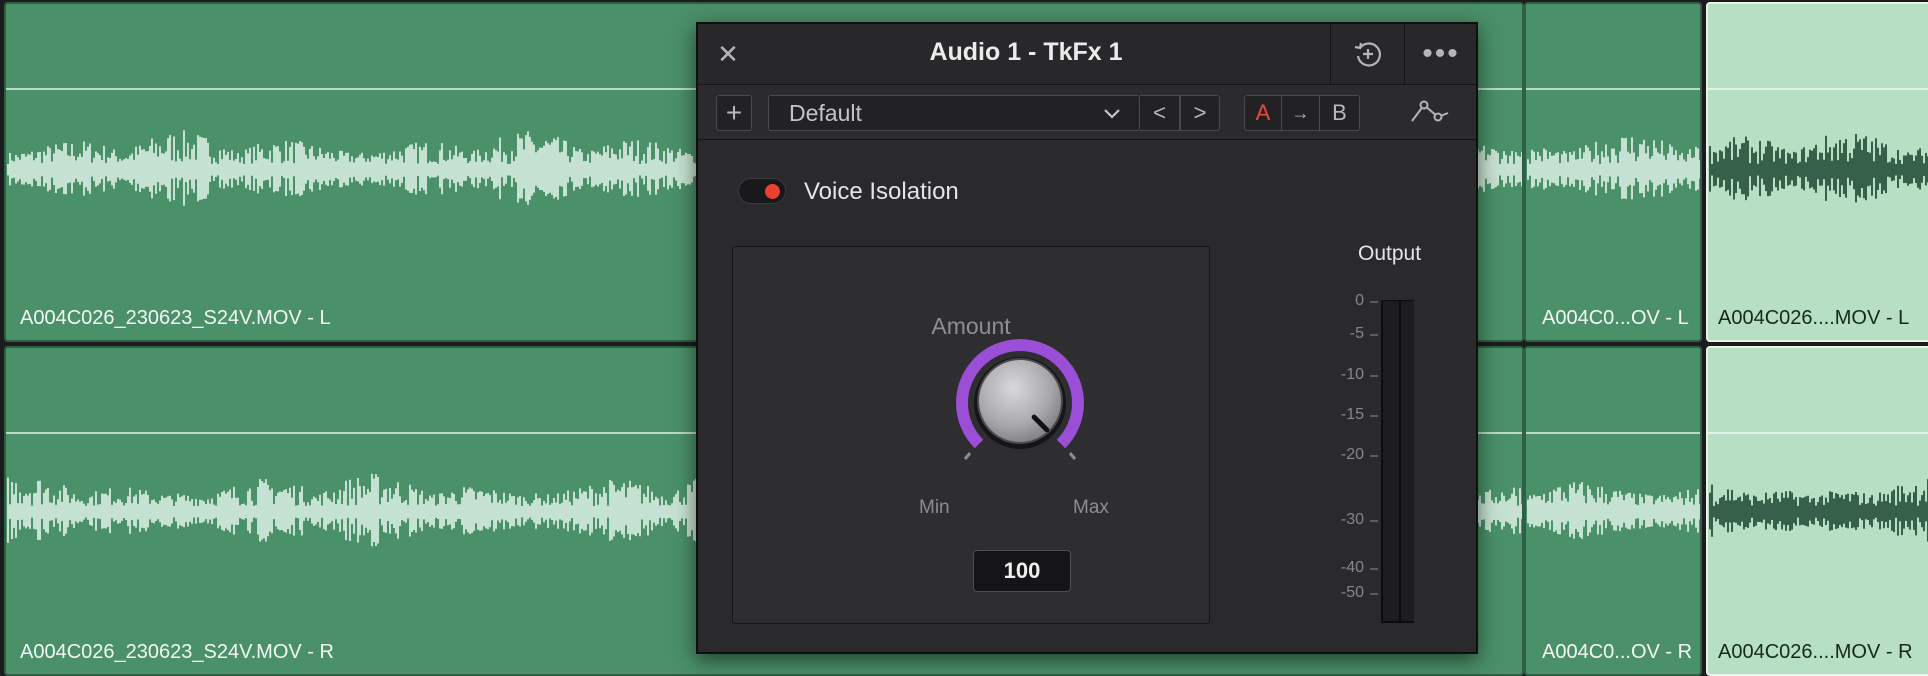 This screenshot has width=1928, height=676. What do you see at coordinates (881, 191) in the screenshot?
I see `effect-name: Voice Isolation` at bounding box center [881, 191].